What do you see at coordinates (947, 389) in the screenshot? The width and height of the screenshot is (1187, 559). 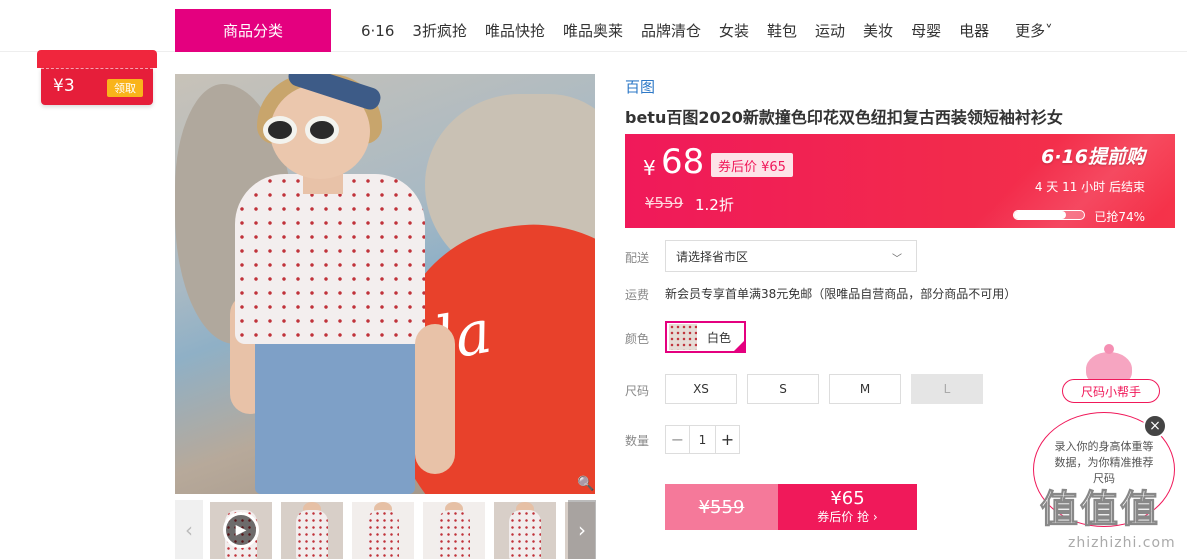 I see `size-option-l: L` at bounding box center [947, 389].